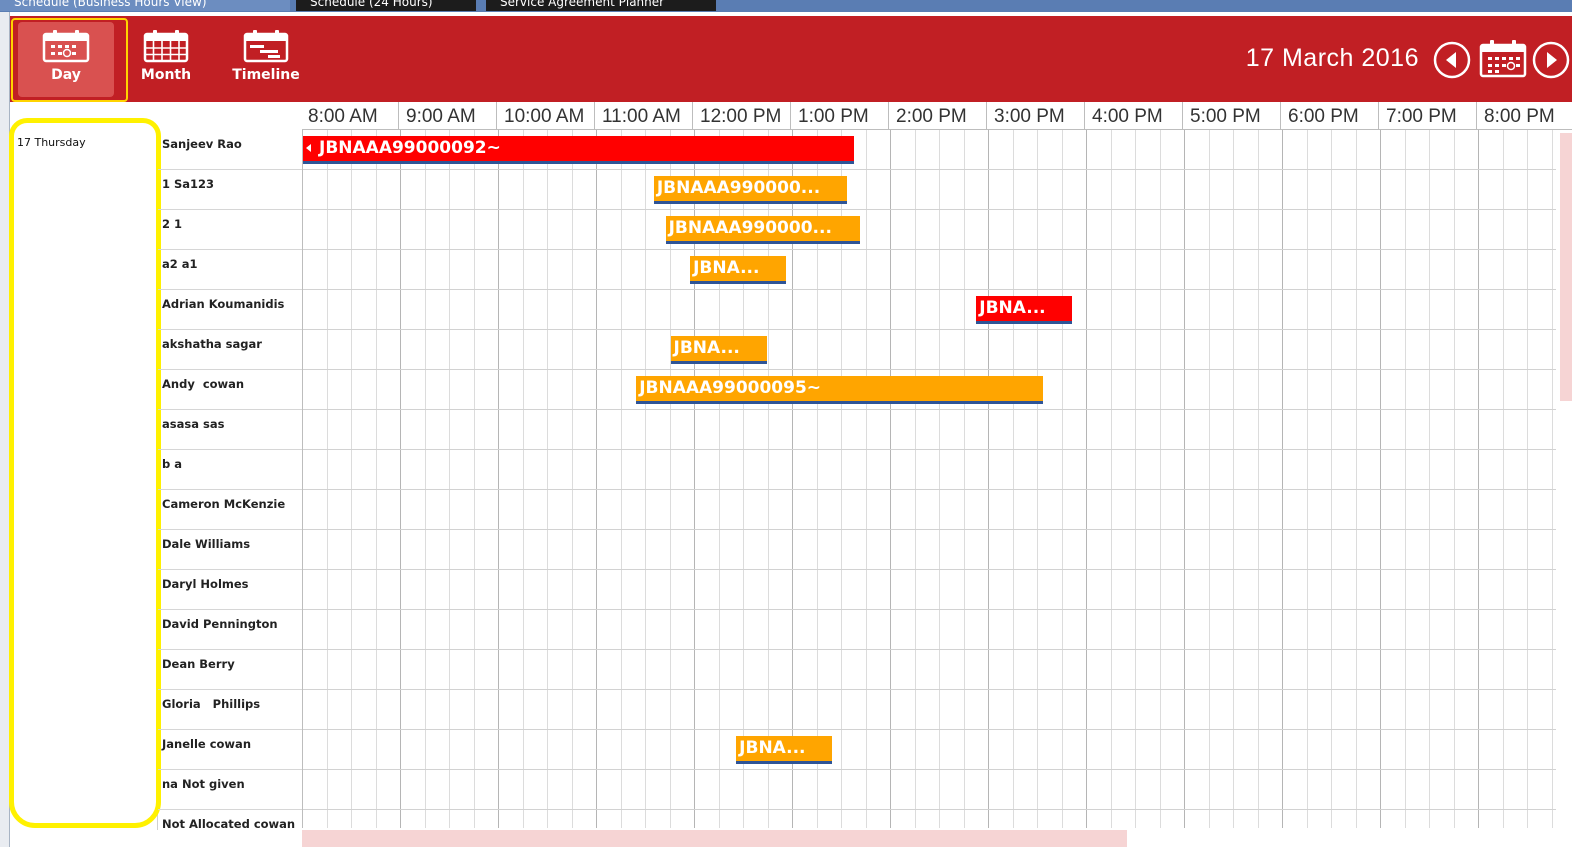 The height and width of the screenshot is (847, 1572). Describe the element at coordinates (1566, 267) in the screenshot. I see `vertical-scrollbar-thumb` at that location.